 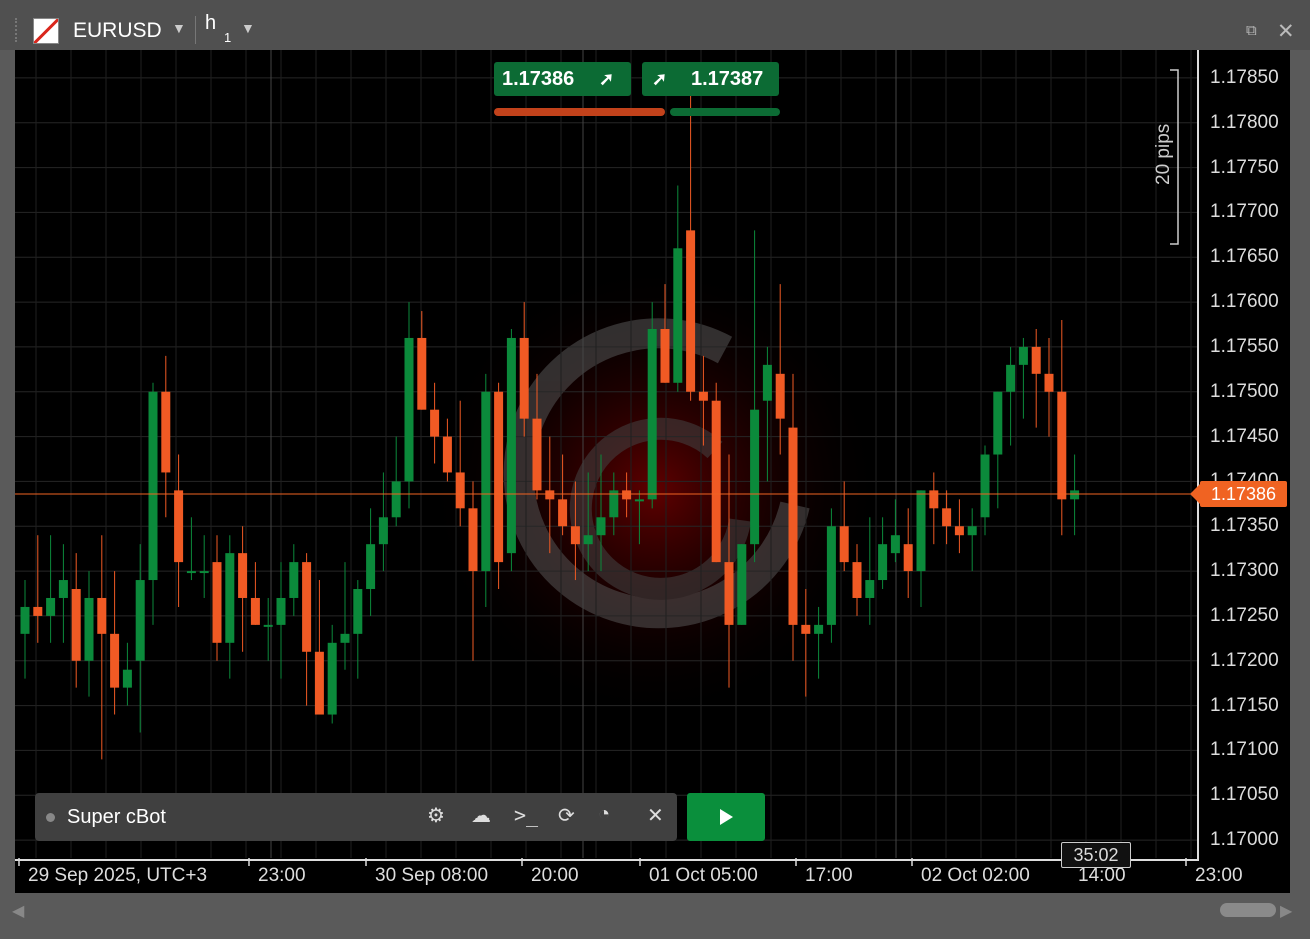 What do you see at coordinates (117, 31) in the screenshot?
I see `symbol-name: EURUSD` at bounding box center [117, 31].